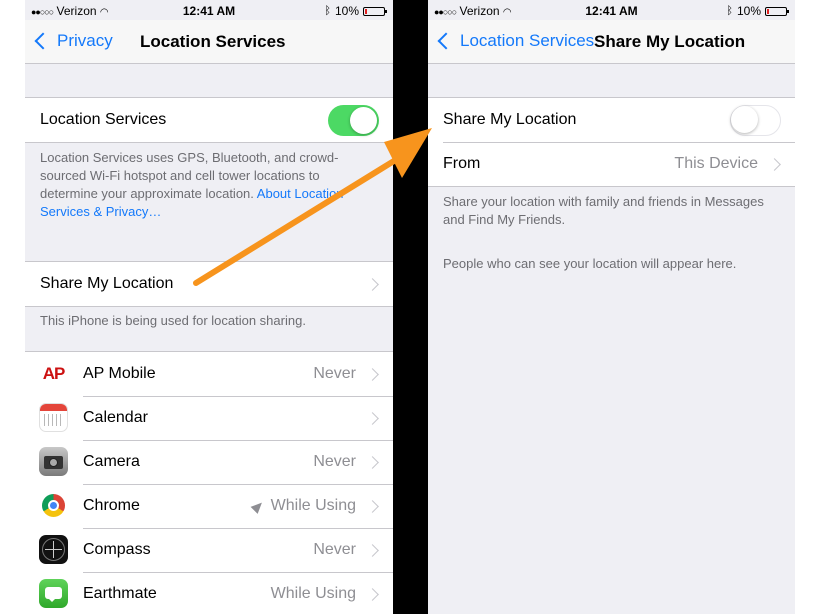  Describe the element at coordinates (117, 549) in the screenshot. I see `app-label: Compass` at that location.